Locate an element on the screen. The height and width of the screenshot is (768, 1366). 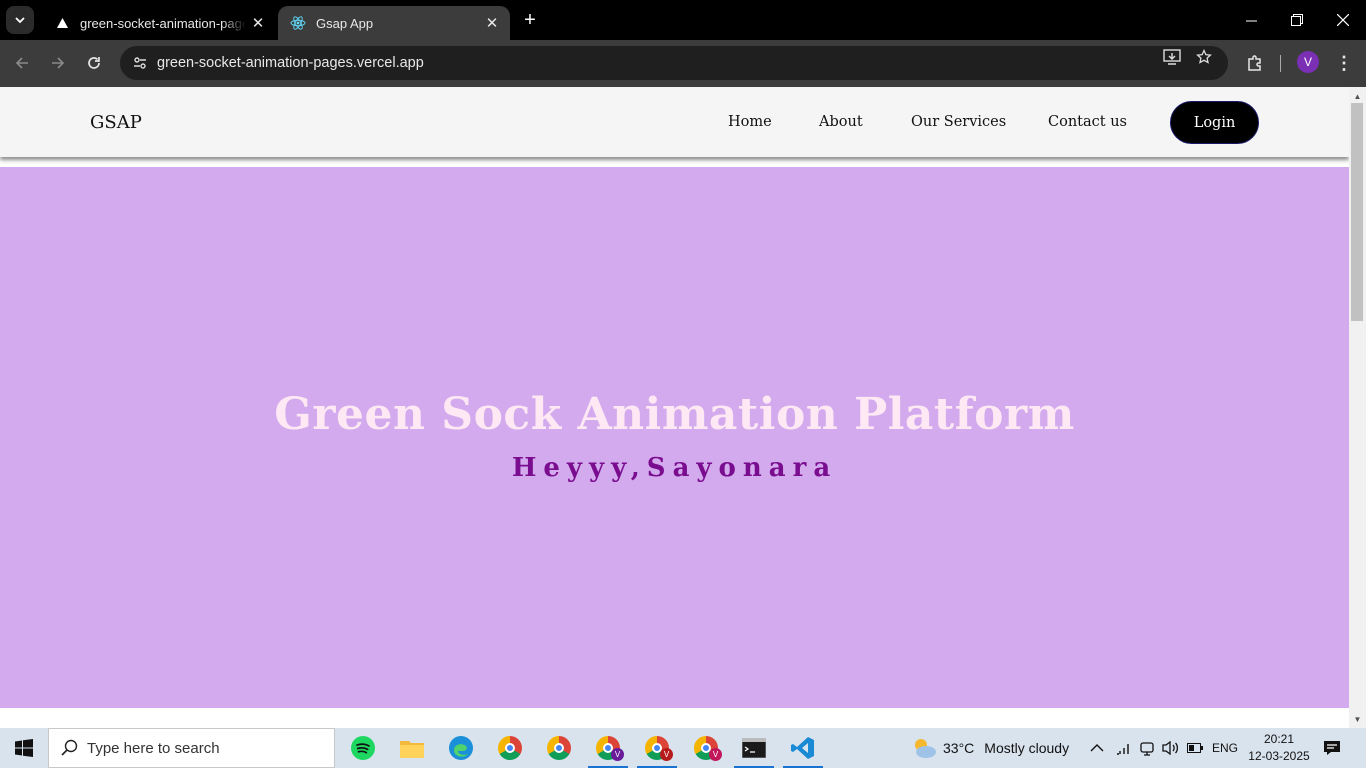
spotify-icon is located at coordinates (363, 748).